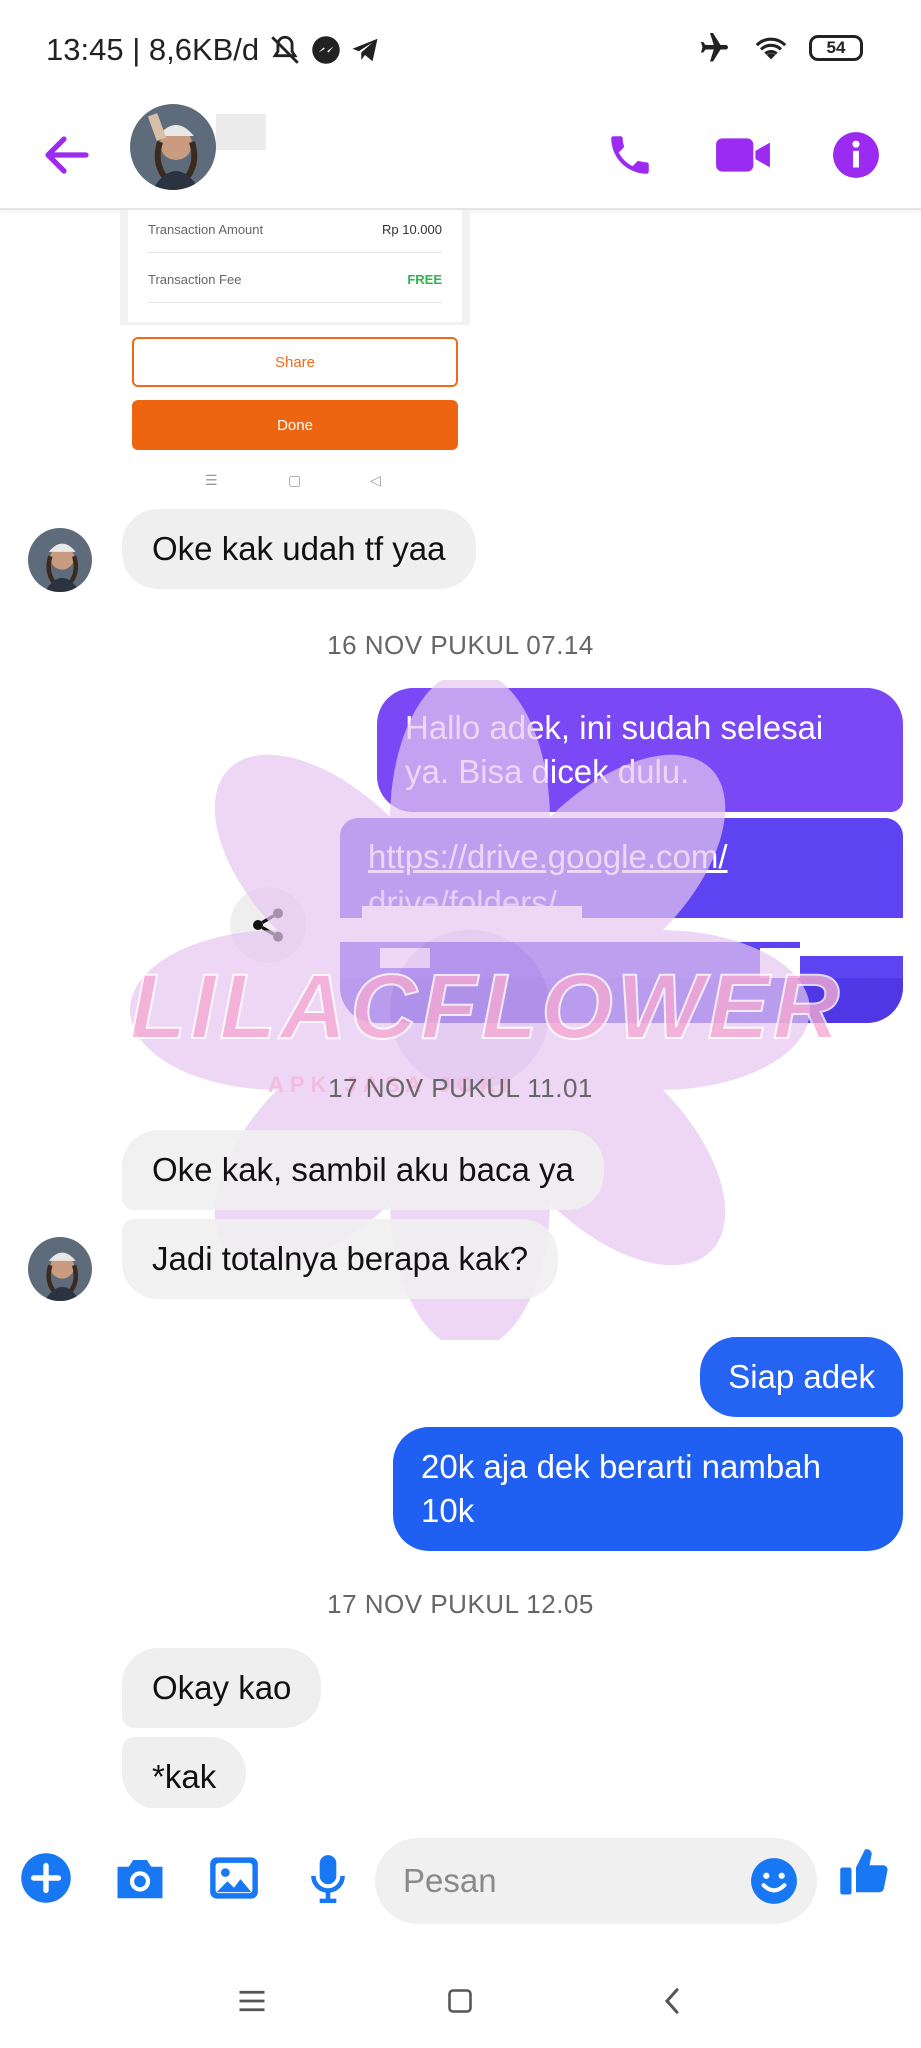 This screenshot has height=2048, width=921. What do you see at coordinates (326, 50) in the screenshot?
I see `messenger-icon` at bounding box center [326, 50].